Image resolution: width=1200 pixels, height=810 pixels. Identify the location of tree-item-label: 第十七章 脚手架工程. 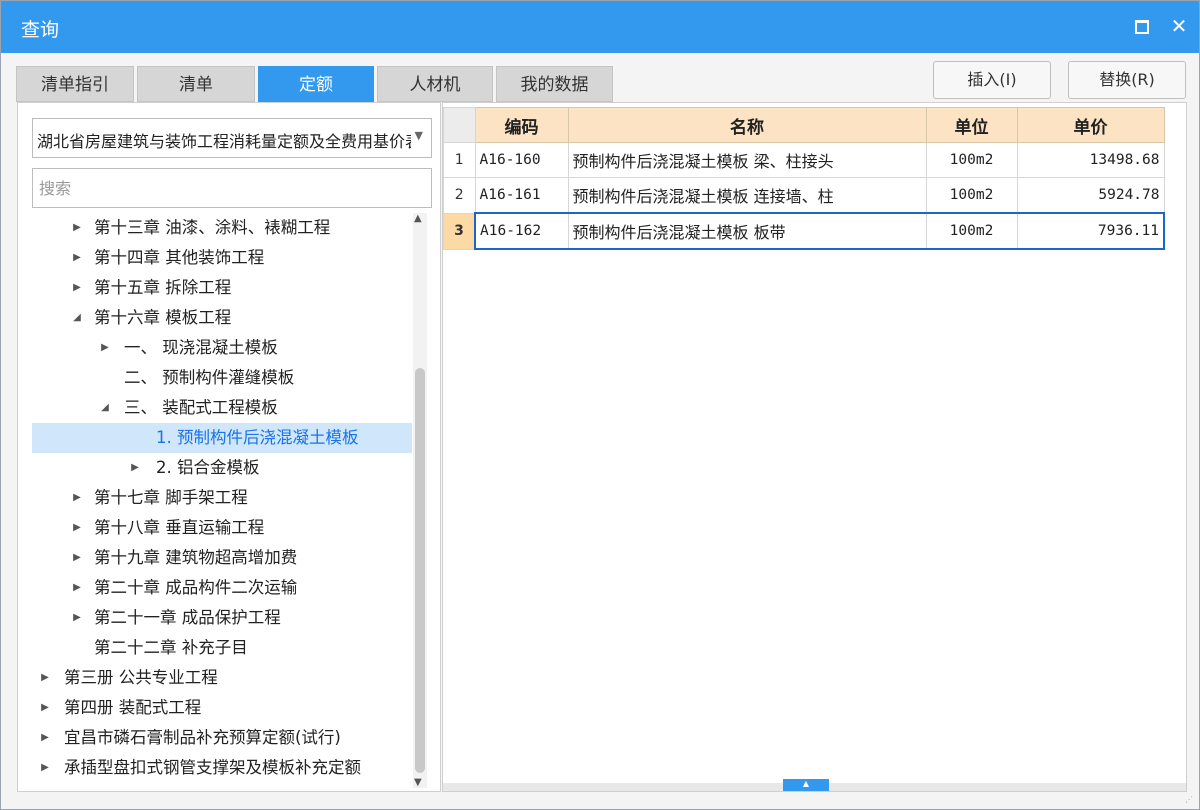
(171, 497).